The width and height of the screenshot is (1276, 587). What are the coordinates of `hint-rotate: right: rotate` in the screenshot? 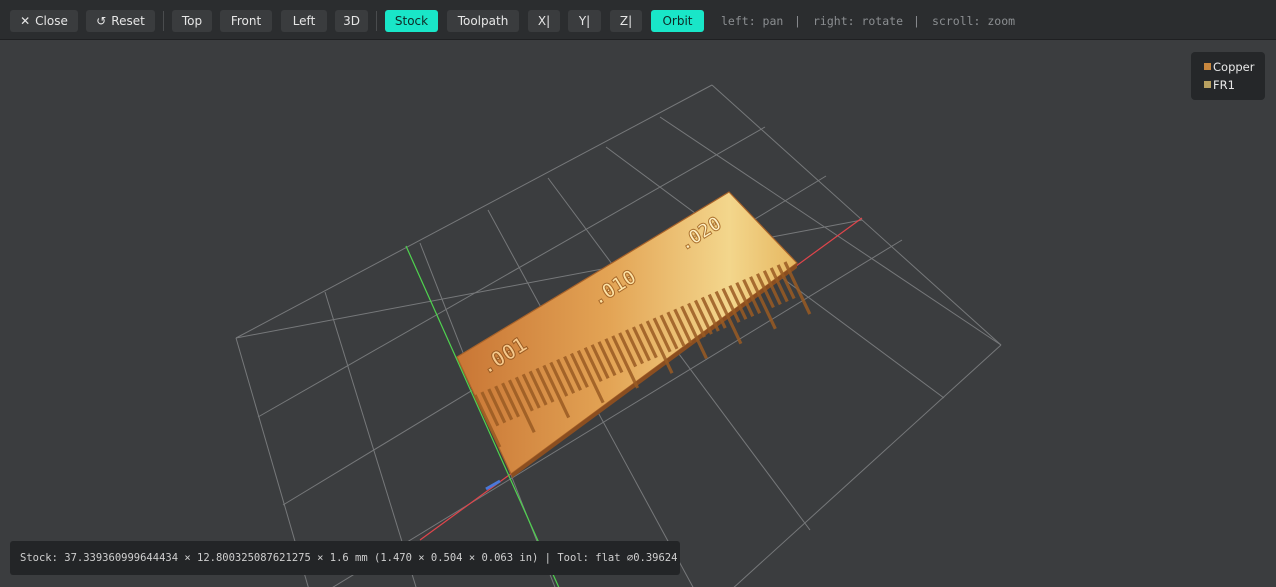 It's located at (858, 21).